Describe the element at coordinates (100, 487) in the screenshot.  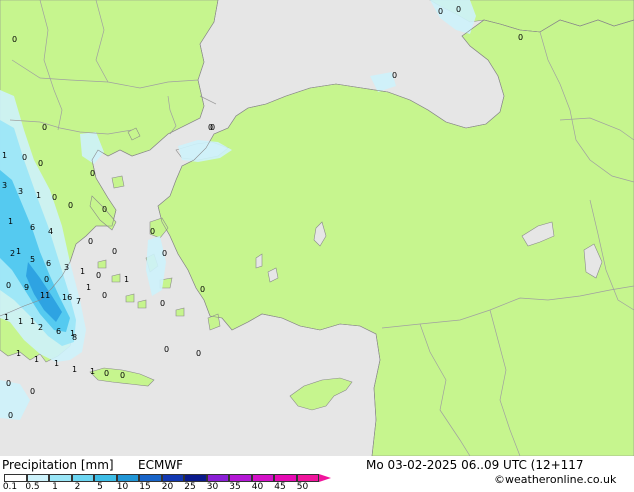
I see `legend-tick-label: 5` at that location.